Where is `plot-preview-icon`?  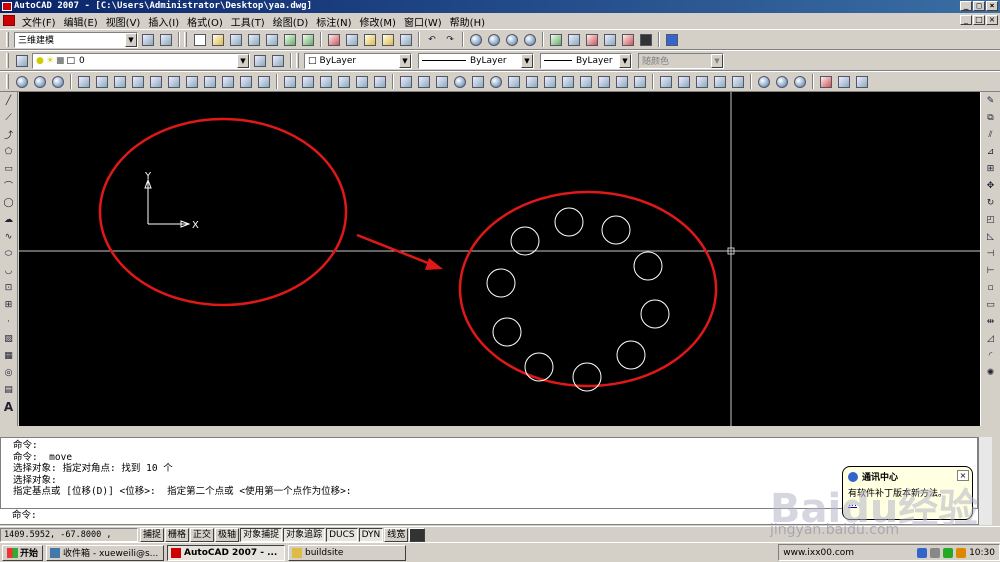 plot-preview-icon is located at coordinates (272, 40).